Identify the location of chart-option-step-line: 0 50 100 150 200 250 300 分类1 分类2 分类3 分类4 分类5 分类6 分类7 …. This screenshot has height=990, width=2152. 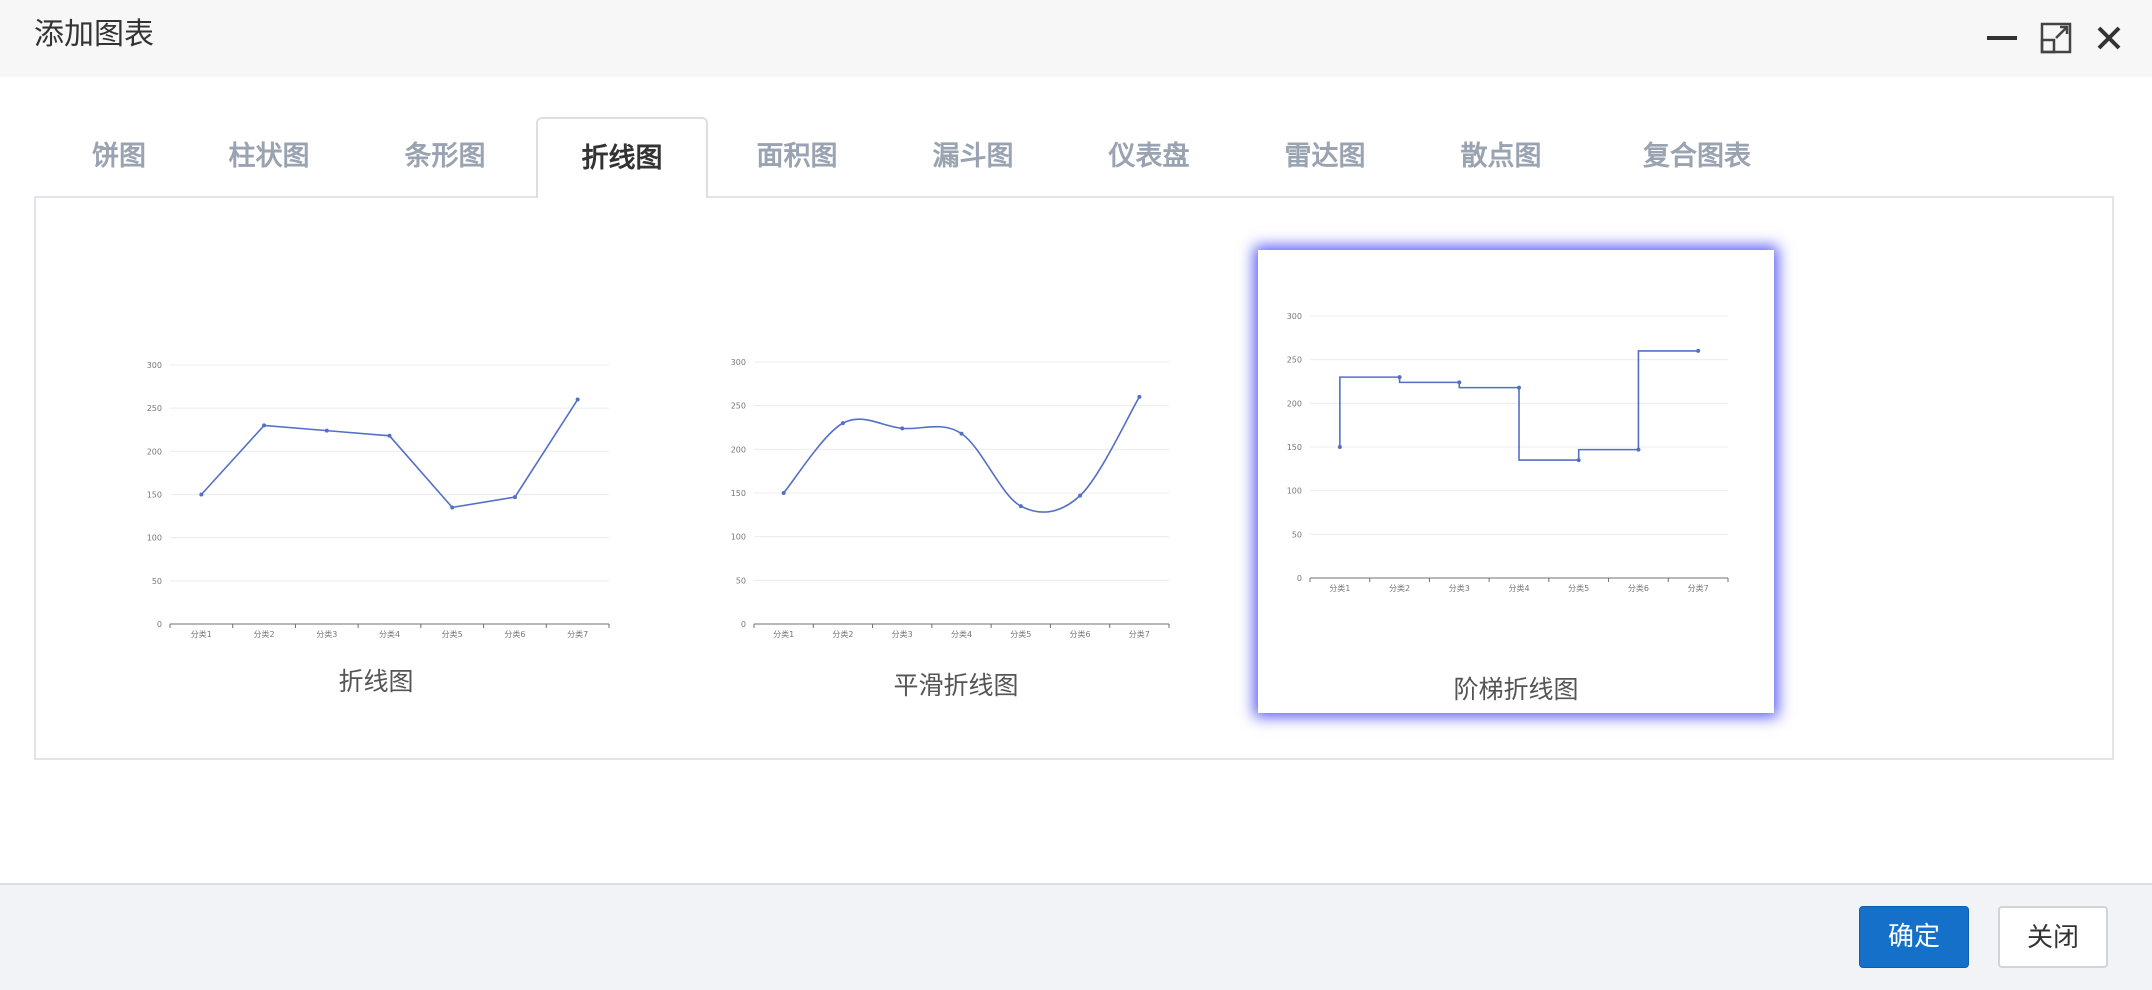
(1516, 481).